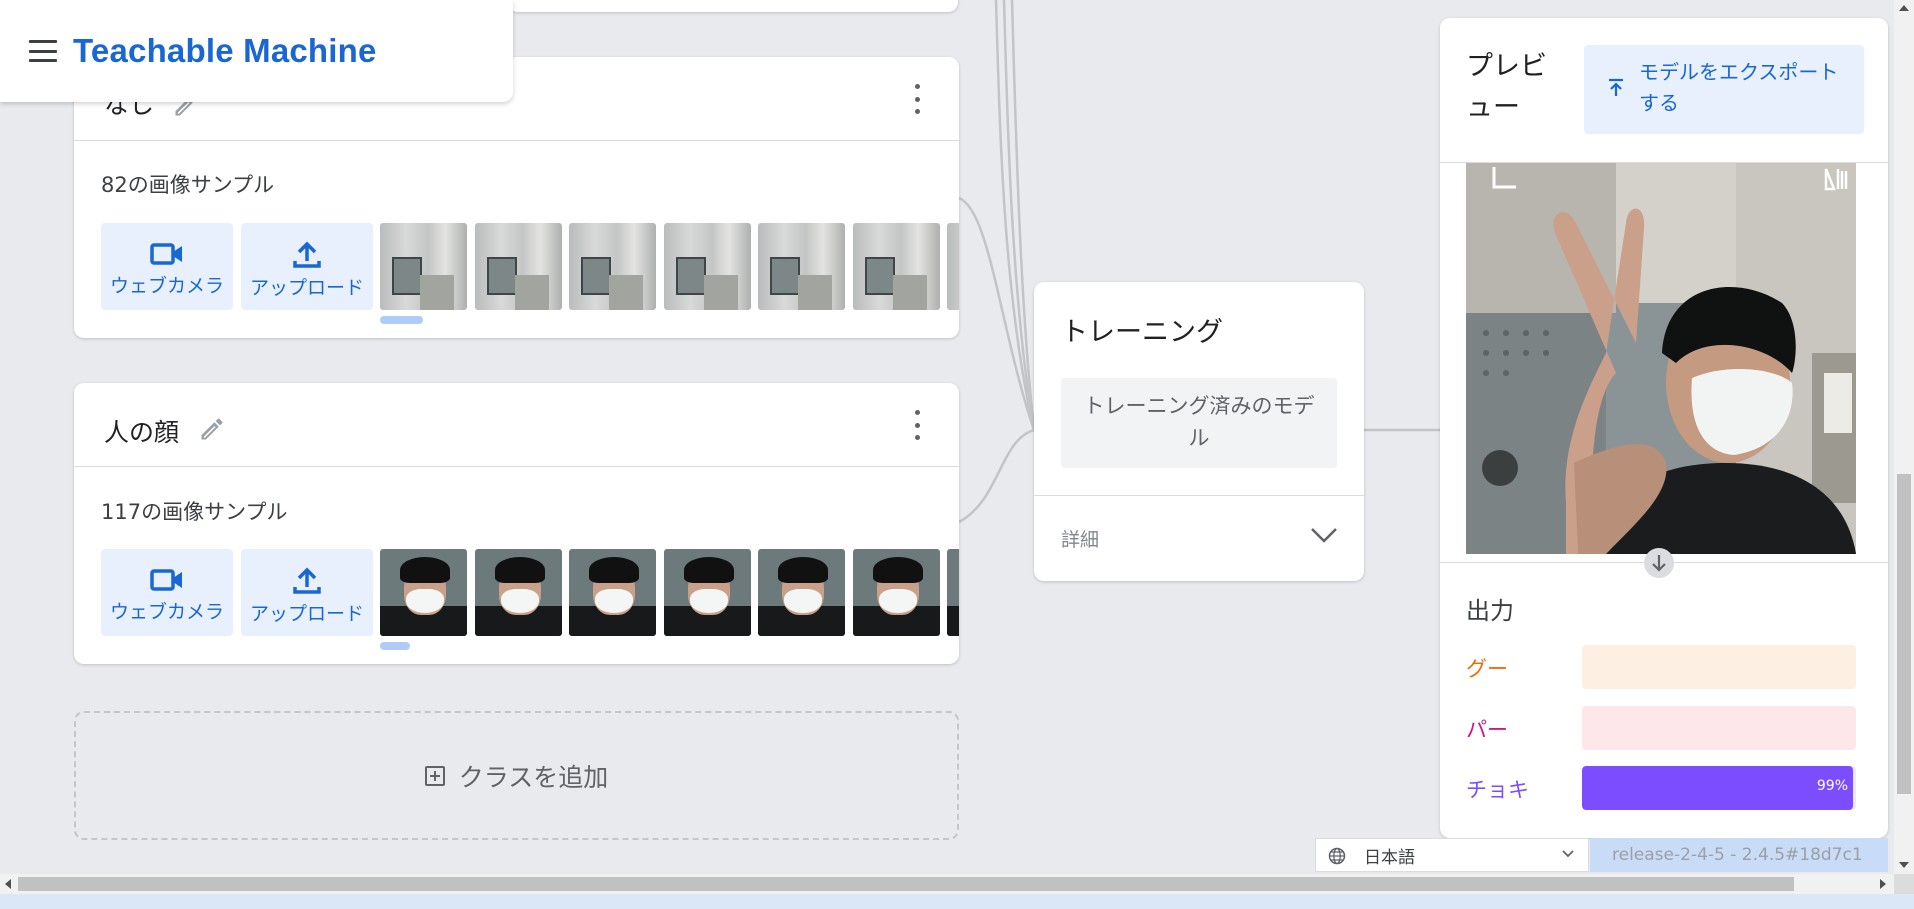 This screenshot has width=1914, height=909. What do you see at coordinates (8, 884) in the screenshot?
I see `scroll-left-icon` at bounding box center [8, 884].